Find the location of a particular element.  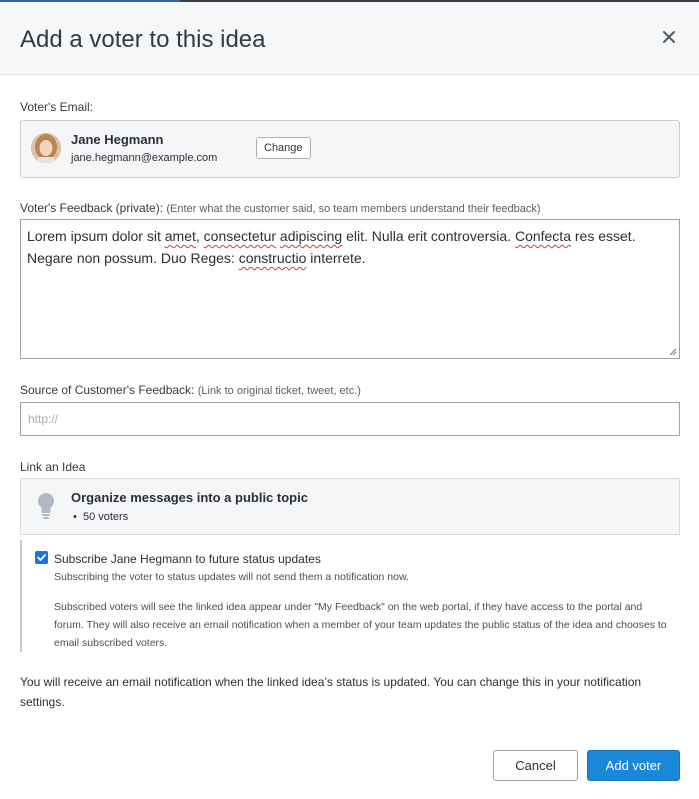

dialog-header: Add a voter to this idea is located at coordinates (349, 38).